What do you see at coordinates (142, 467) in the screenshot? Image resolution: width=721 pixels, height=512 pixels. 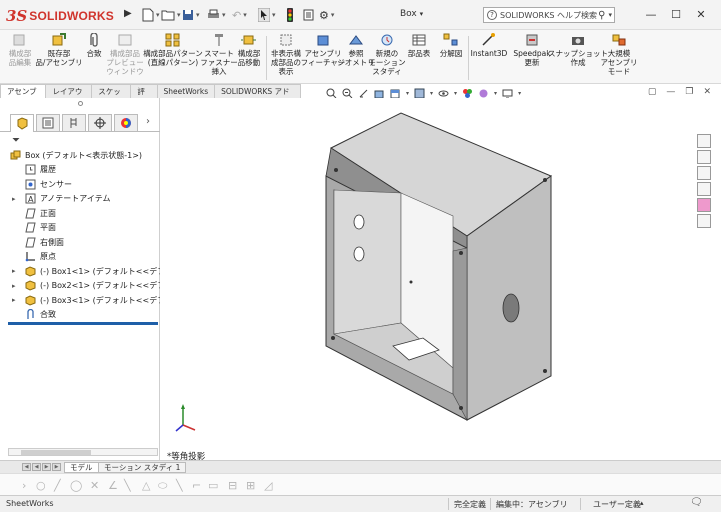 I see `tab-motion-study-1: モーション スタディ 1` at bounding box center [142, 467].